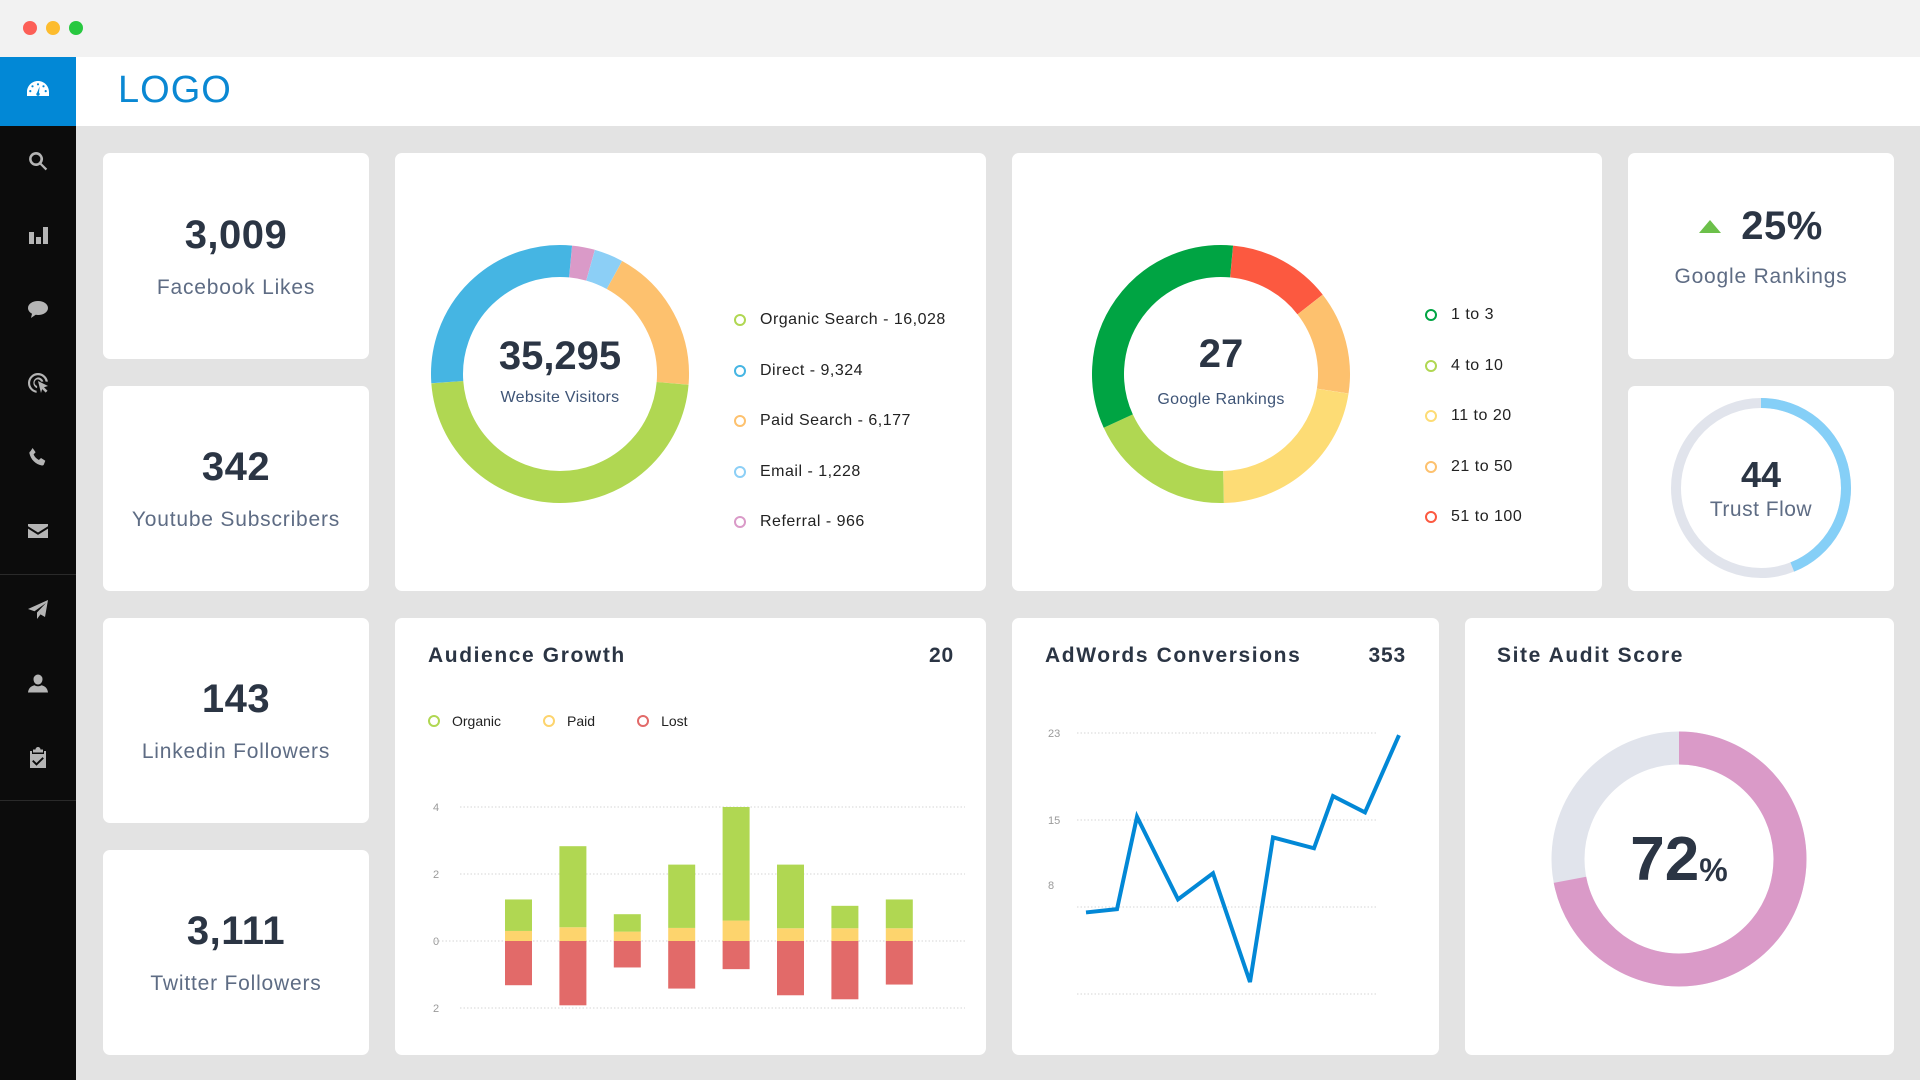 Image resolution: width=1920 pixels, height=1080 pixels. I want to click on sidebar-item-outreach, so click(38, 612).